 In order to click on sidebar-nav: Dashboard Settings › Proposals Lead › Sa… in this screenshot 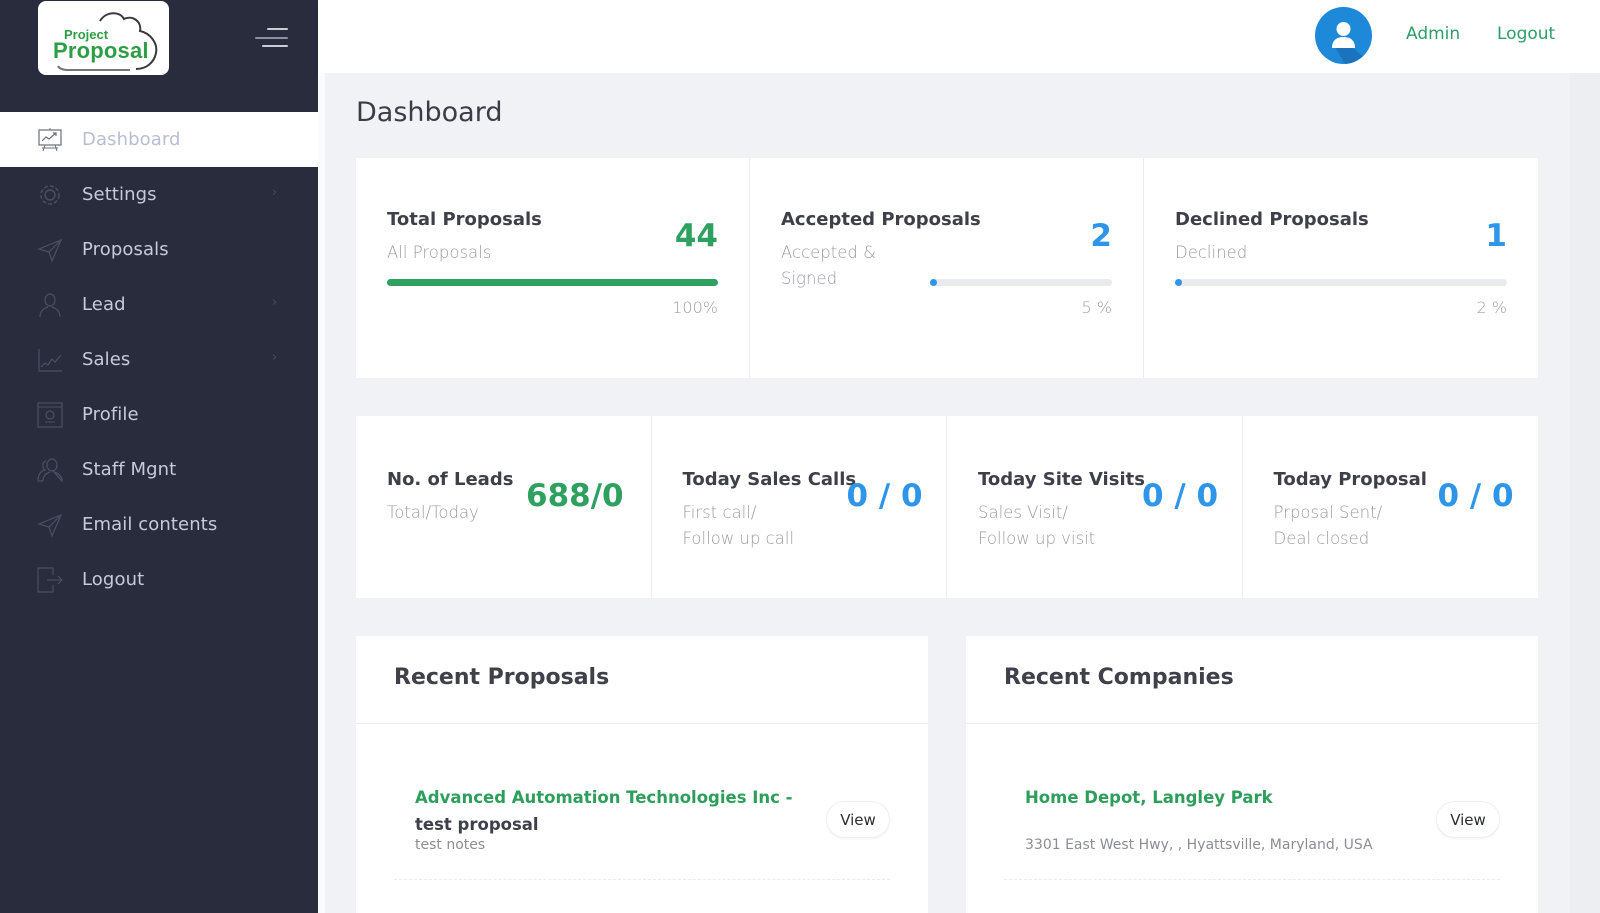, I will do `click(159, 359)`.